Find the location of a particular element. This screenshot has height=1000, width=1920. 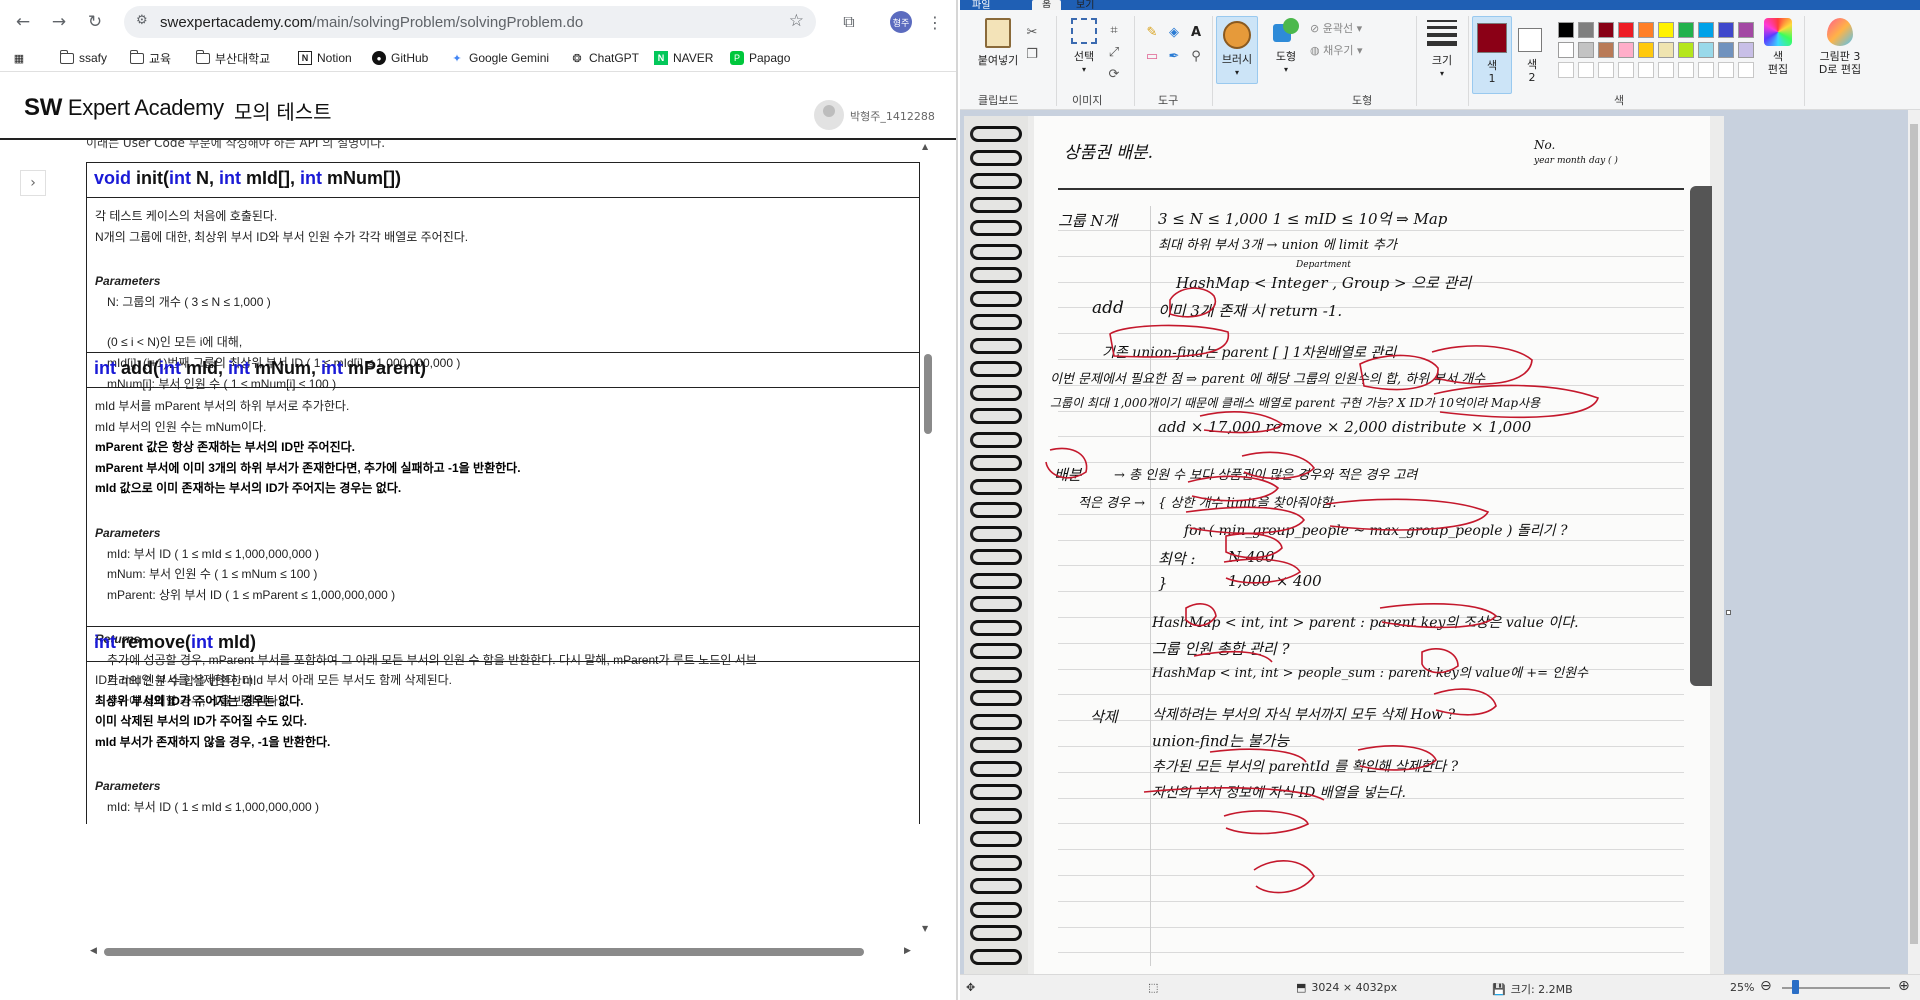

magnifier-icon: ⚲ is located at coordinates (1196, 56).